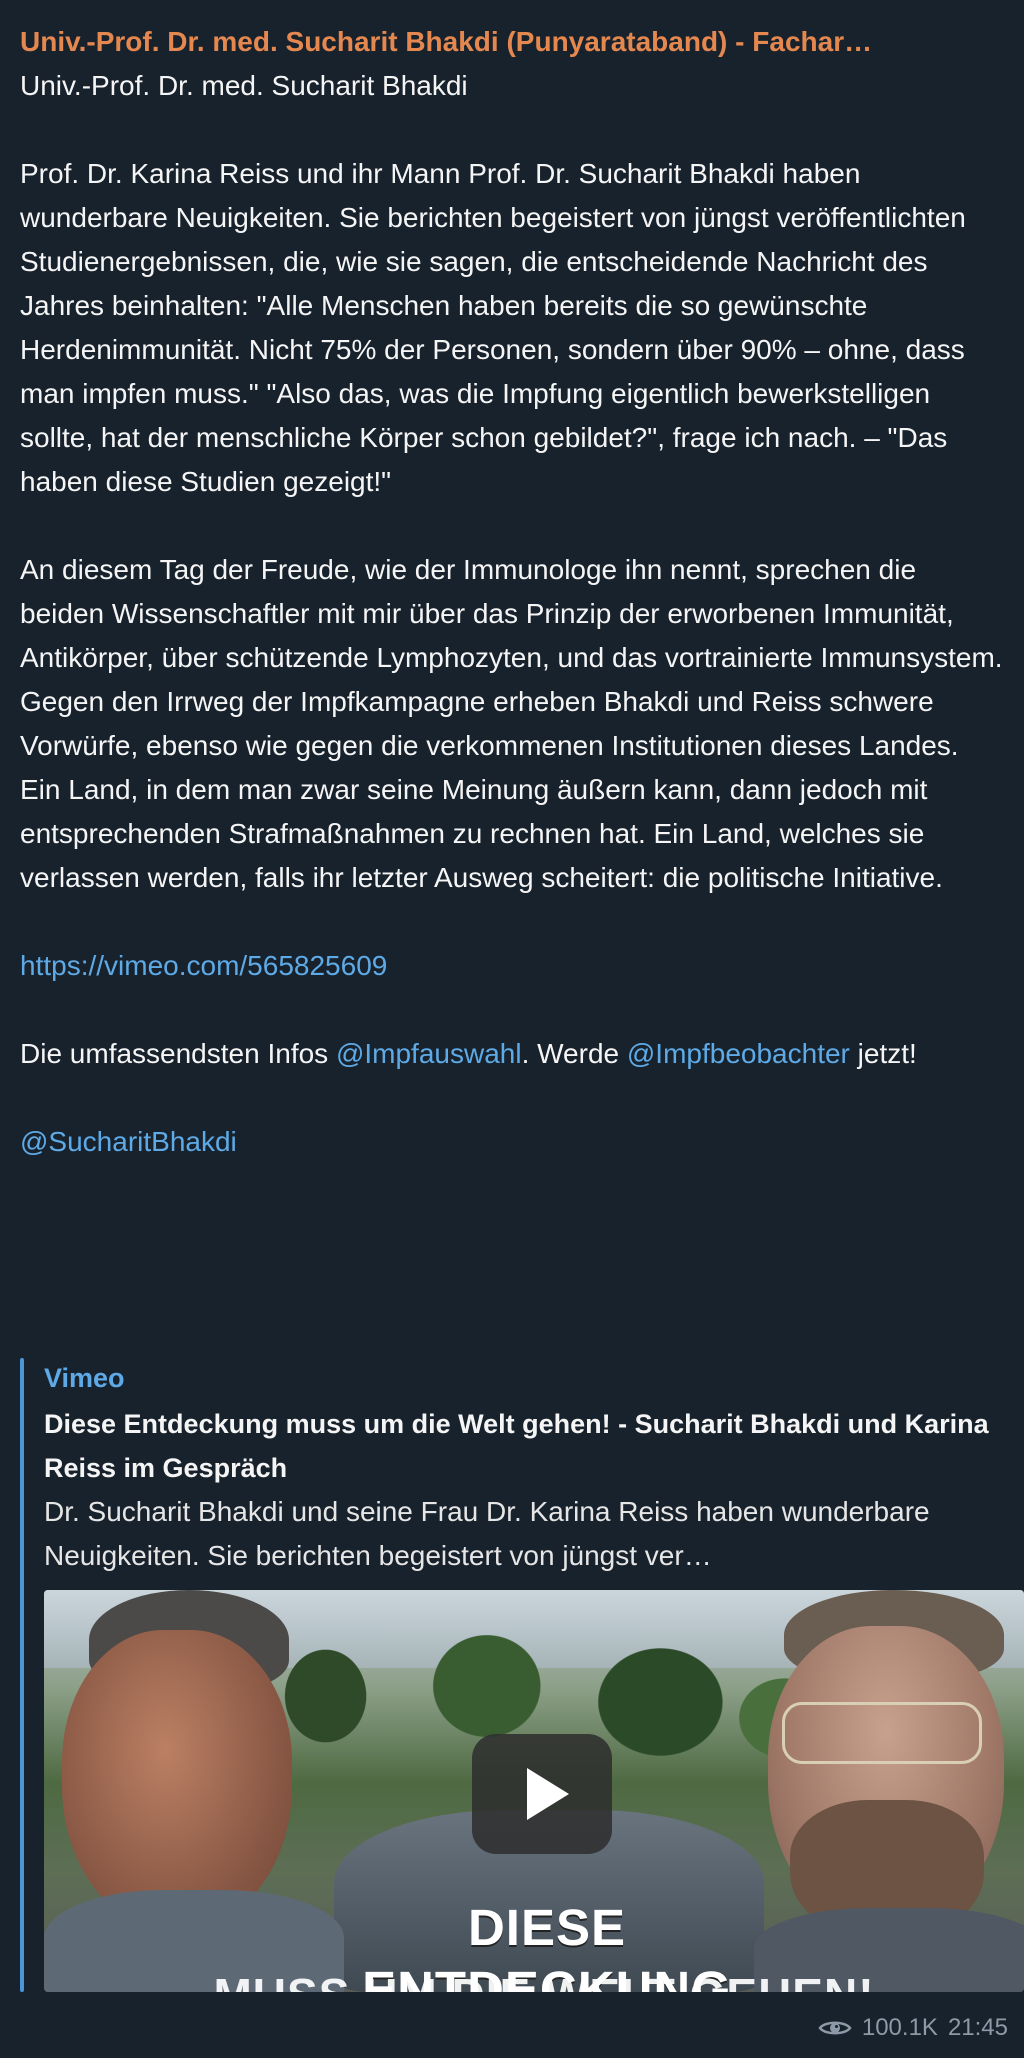  What do you see at coordinates (512, 1142) in the screenshot?
I see `author-mention-line: @SucharitBhakdi` at bounding box center [512, 1142].